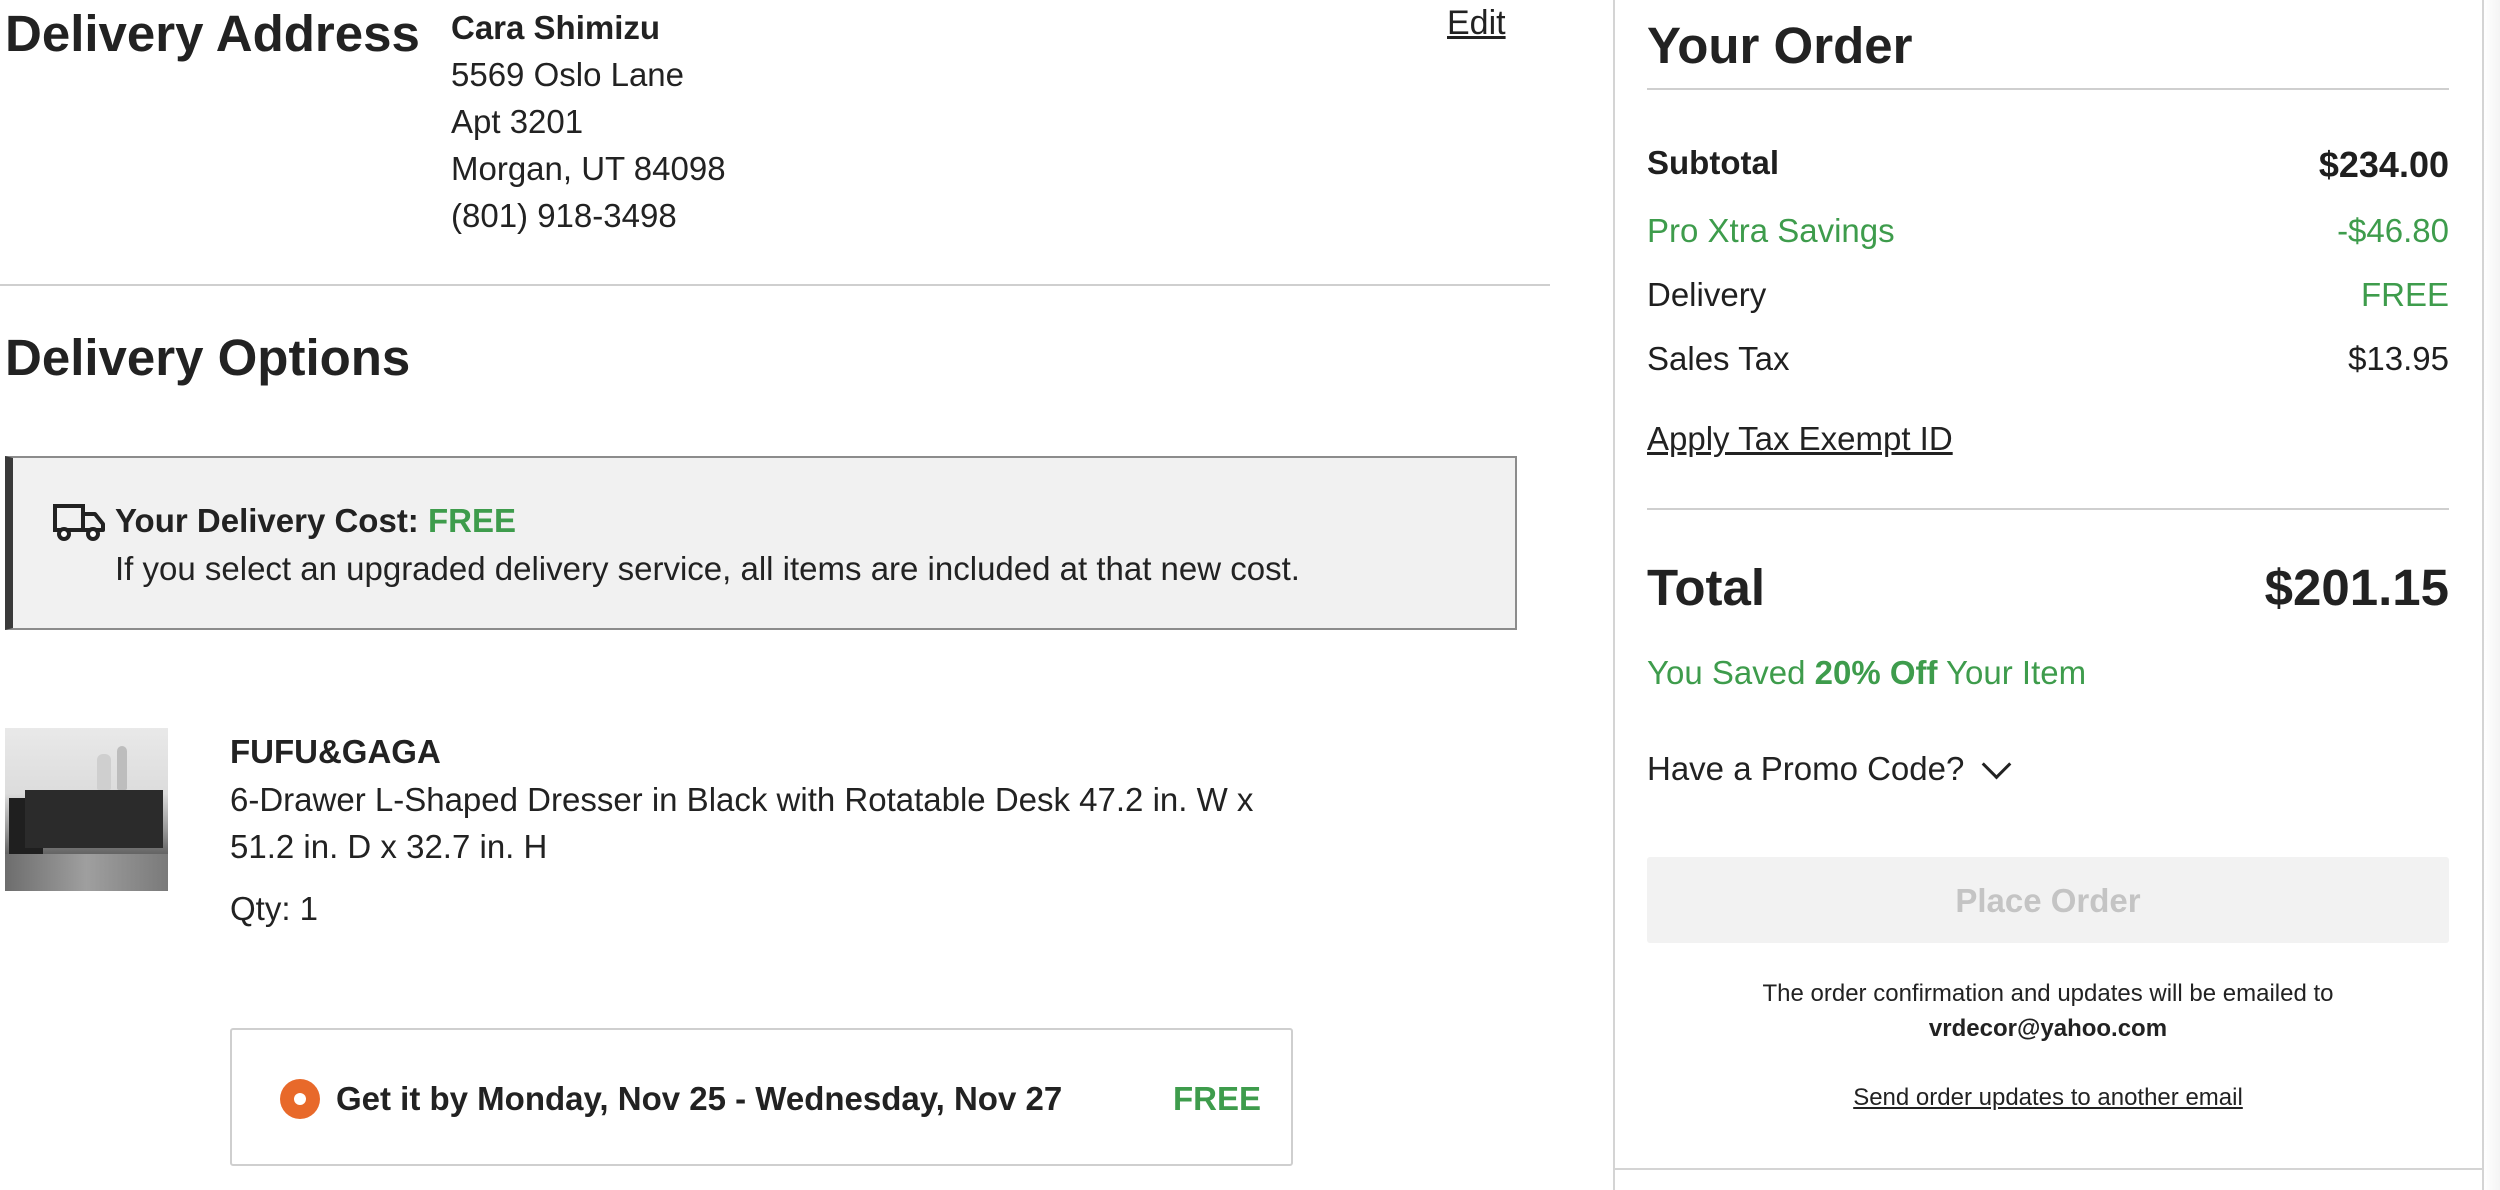  Describe the element at coordinates (2393, 230) in the screenshot. I see `savings-value: -$46.80` at that location.